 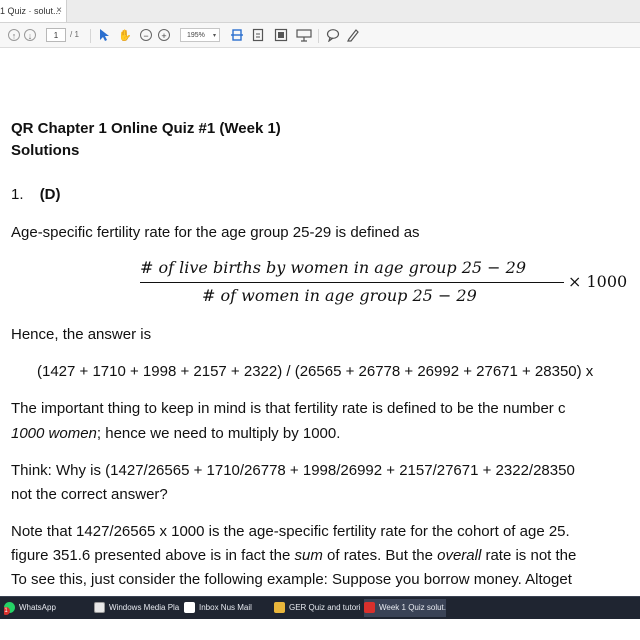 I want to click on important-tail: ; hence we need to multiply by 1000., so click(x=218, y=433).